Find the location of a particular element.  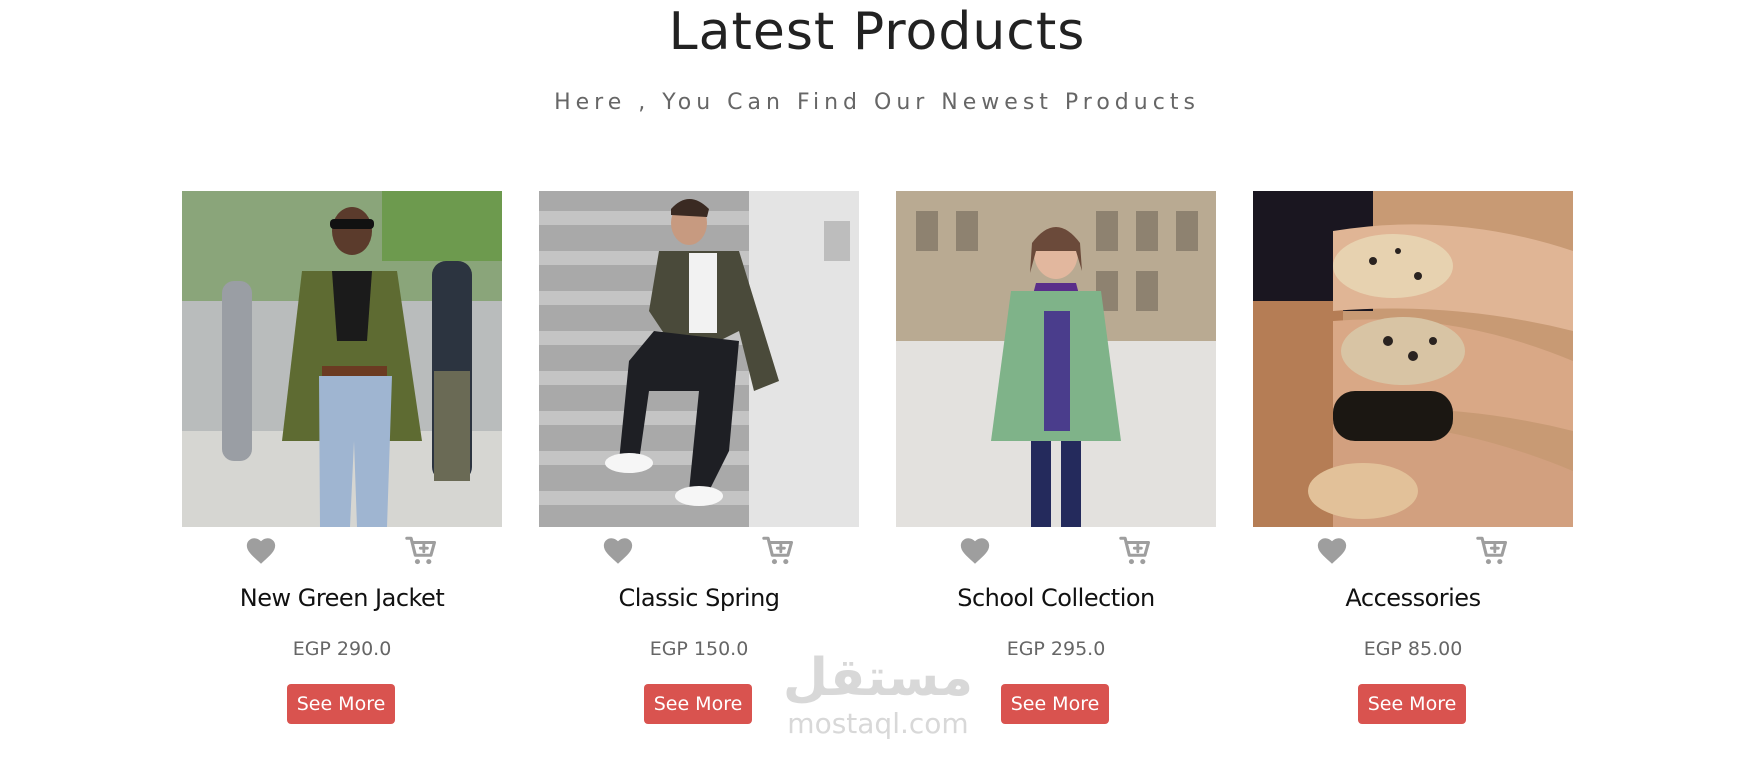

product-name: New Green Jacket is located at coordinates (342, 598).